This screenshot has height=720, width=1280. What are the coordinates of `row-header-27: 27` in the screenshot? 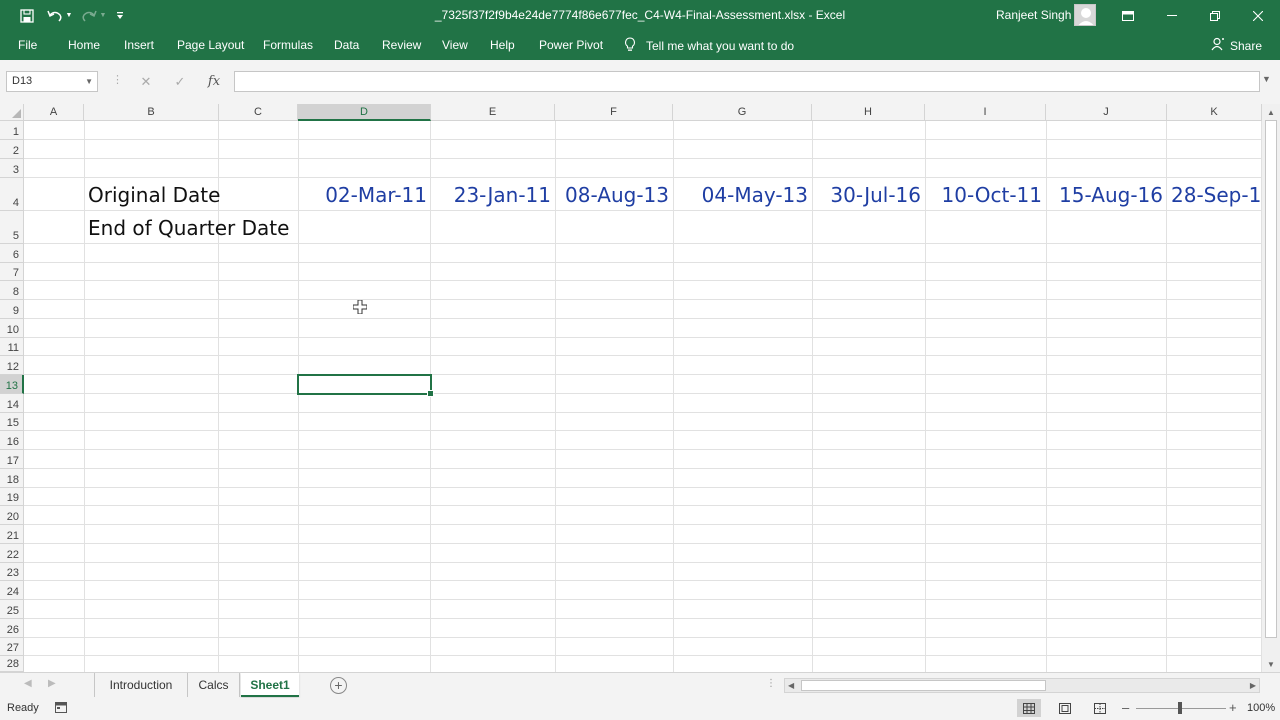 It's located at (12, 647).